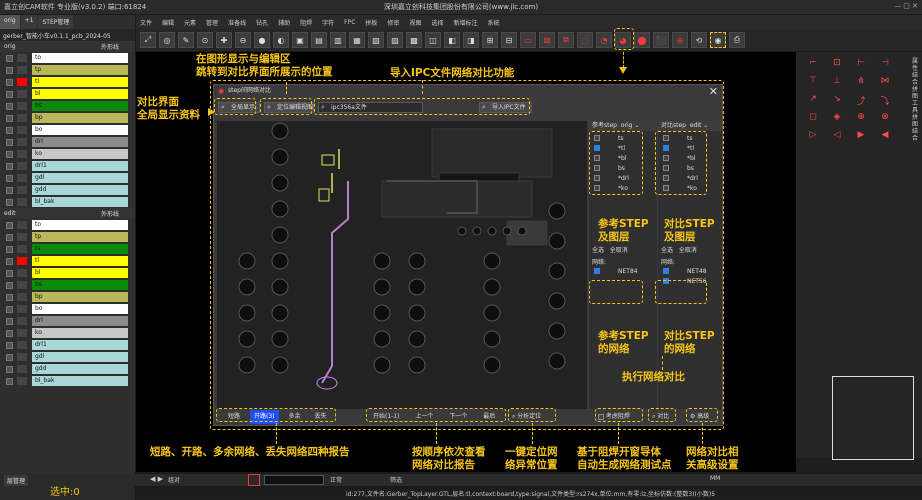 The height and width of the screenshot is (500, 922). I want to click on right-tool-icon: ◈, so click(837, 118).